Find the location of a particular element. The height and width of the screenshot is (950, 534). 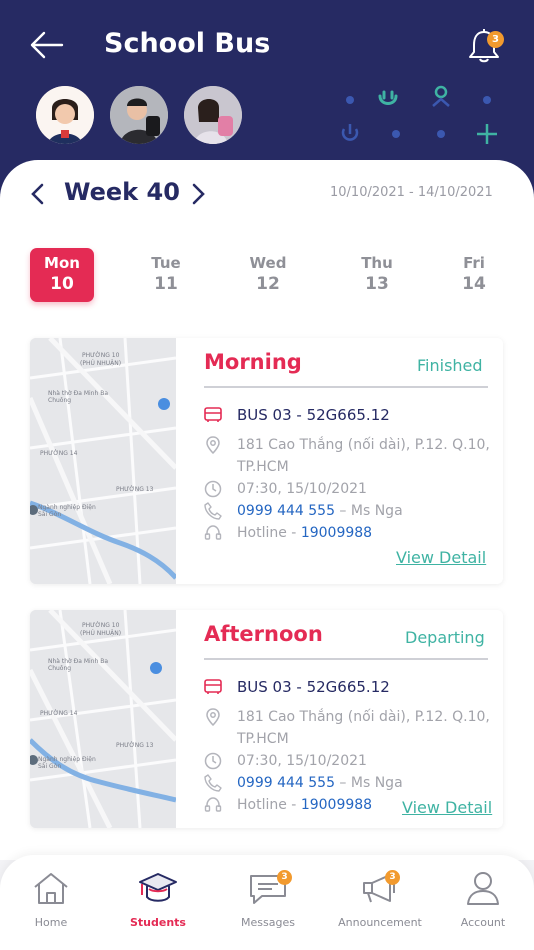

nav-account: Account is located at coordinates (483, 904).